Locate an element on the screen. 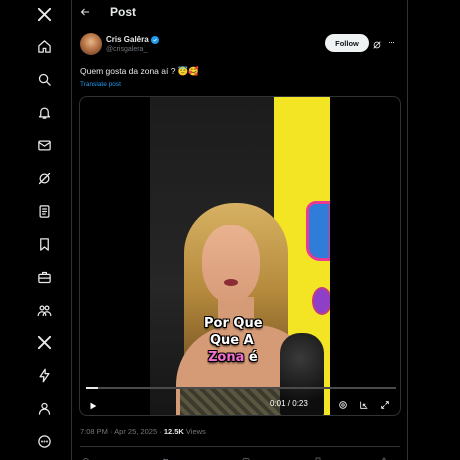 Image resolution: width=460 pixels, height=460 pixels. caption-line-3: Zona é is located at coordinates (235, 357).